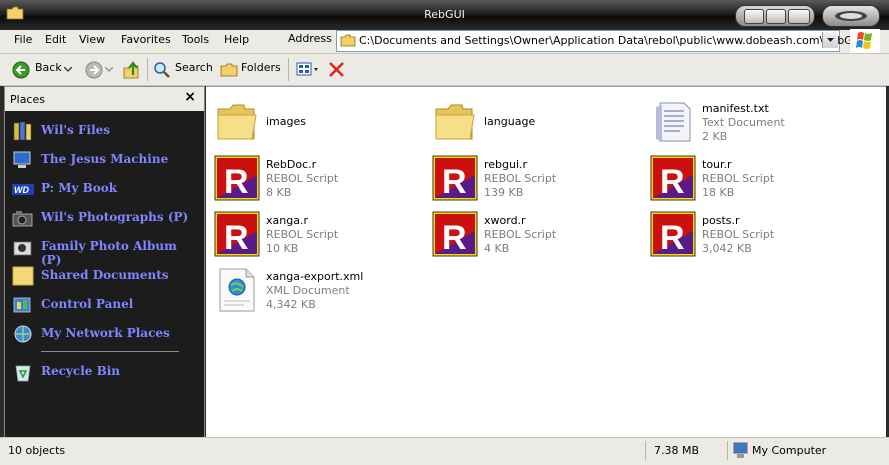 The height and width of the screenshot is (465, 889). I want to click on back-label: Back, so click(48, 67).